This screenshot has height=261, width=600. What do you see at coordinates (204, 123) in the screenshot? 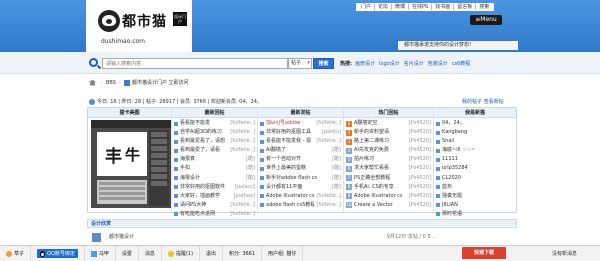
I see `item-title: 看看能不能发` at bounding box center [204, 123].